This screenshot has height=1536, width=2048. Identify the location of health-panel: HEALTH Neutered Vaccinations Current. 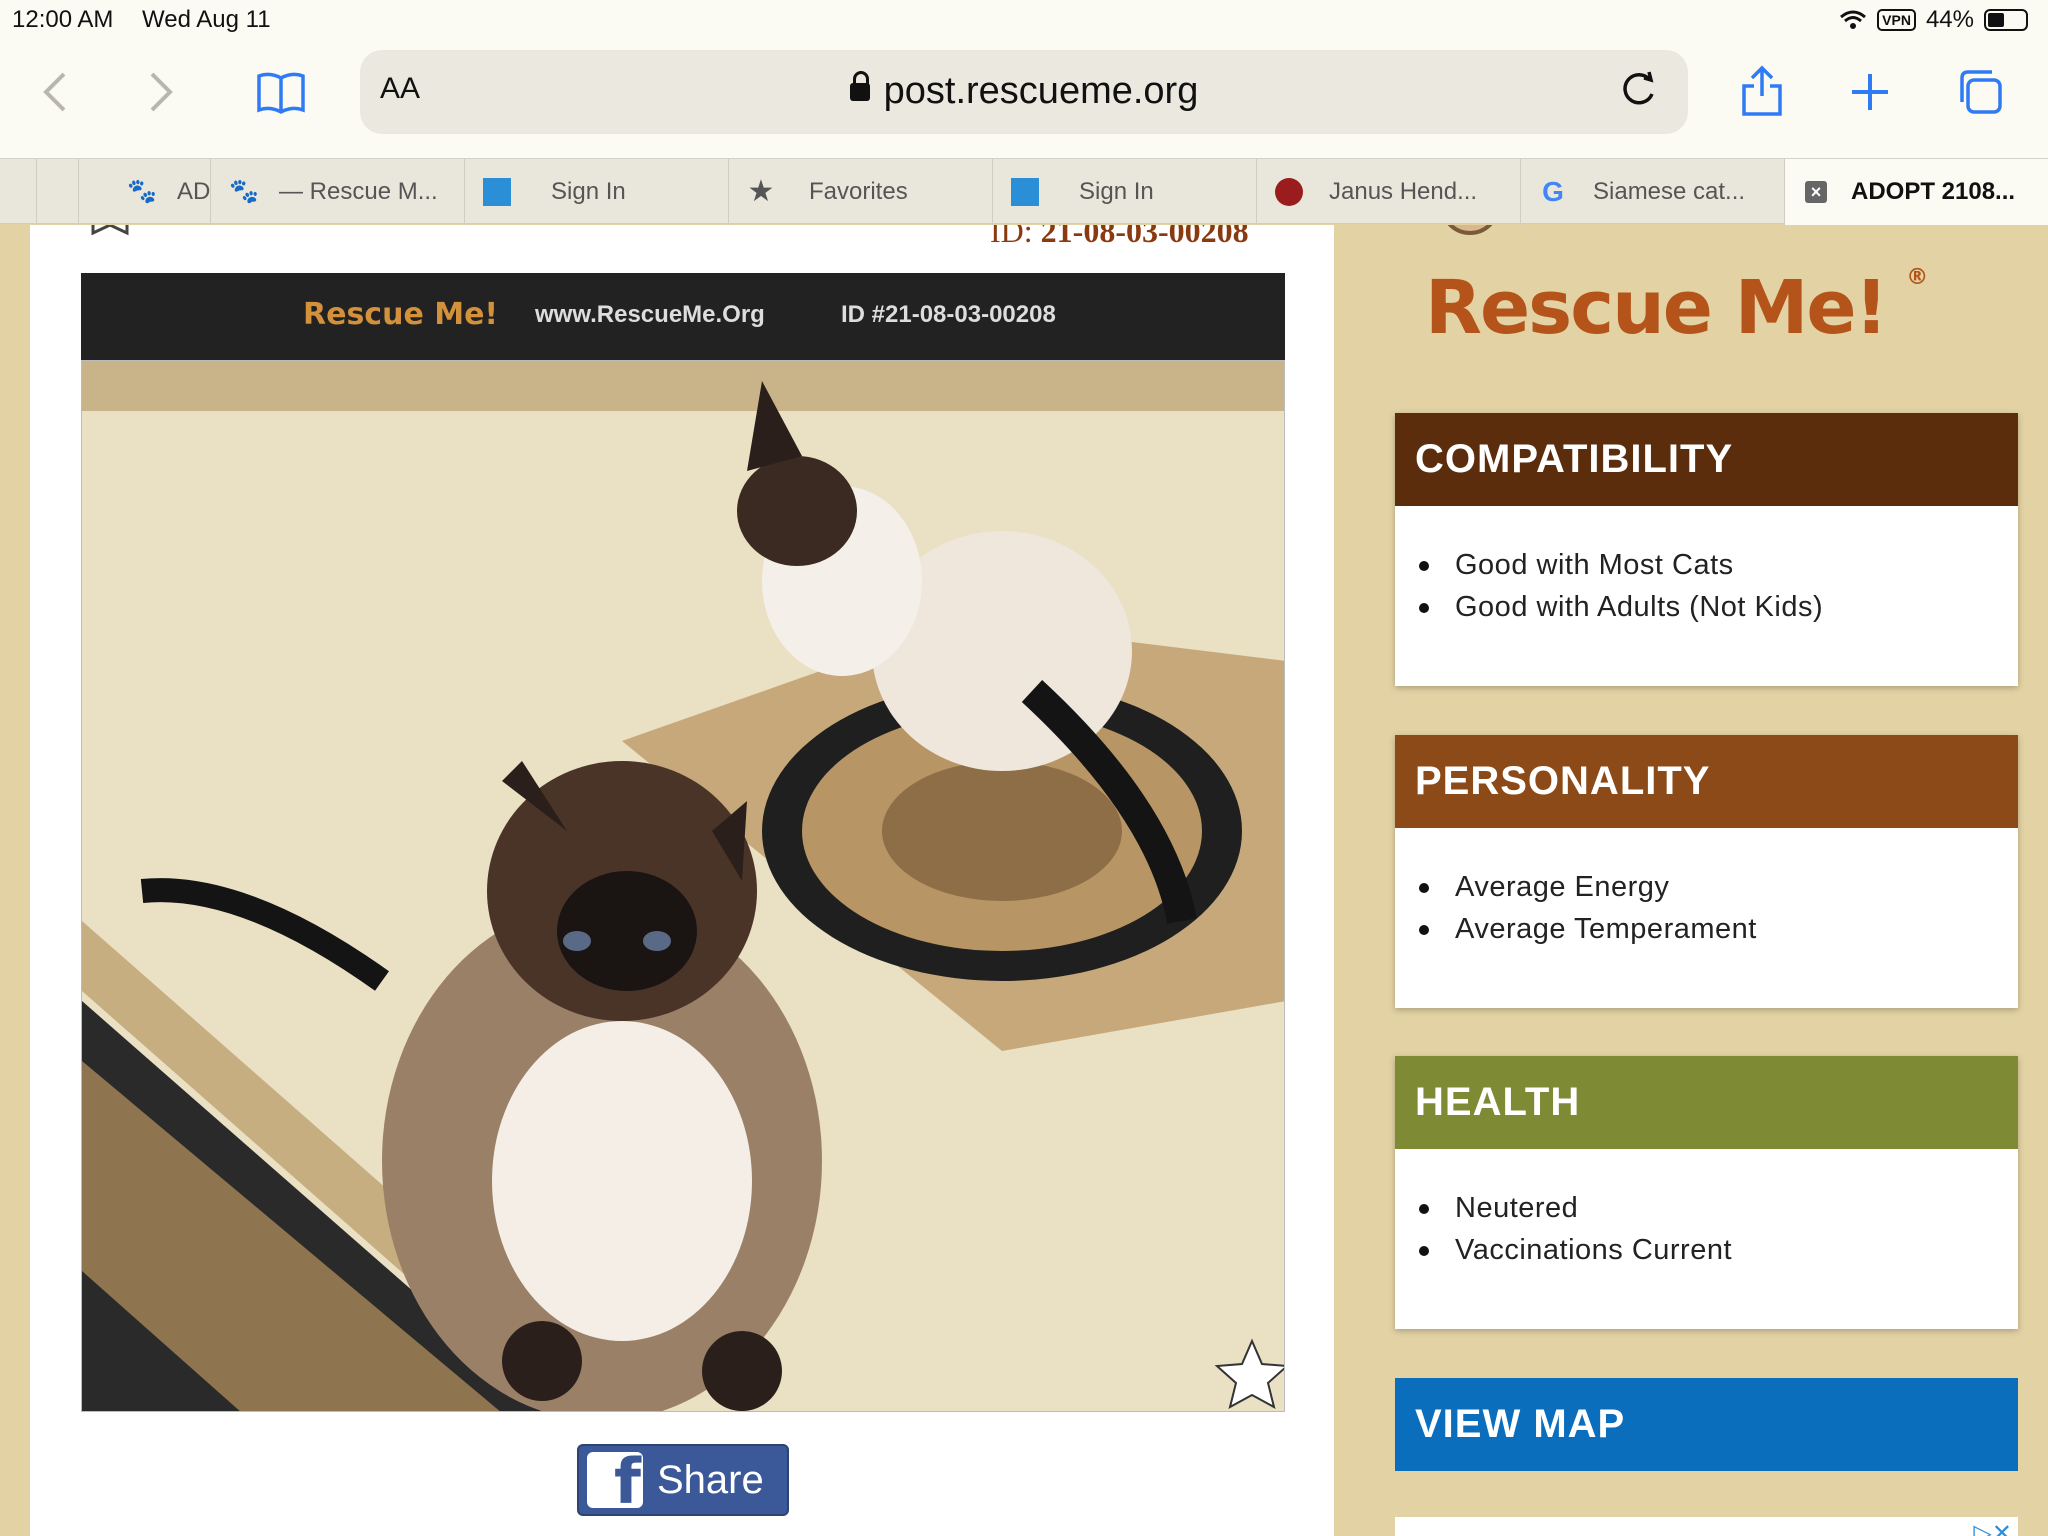
(1706, 1192).